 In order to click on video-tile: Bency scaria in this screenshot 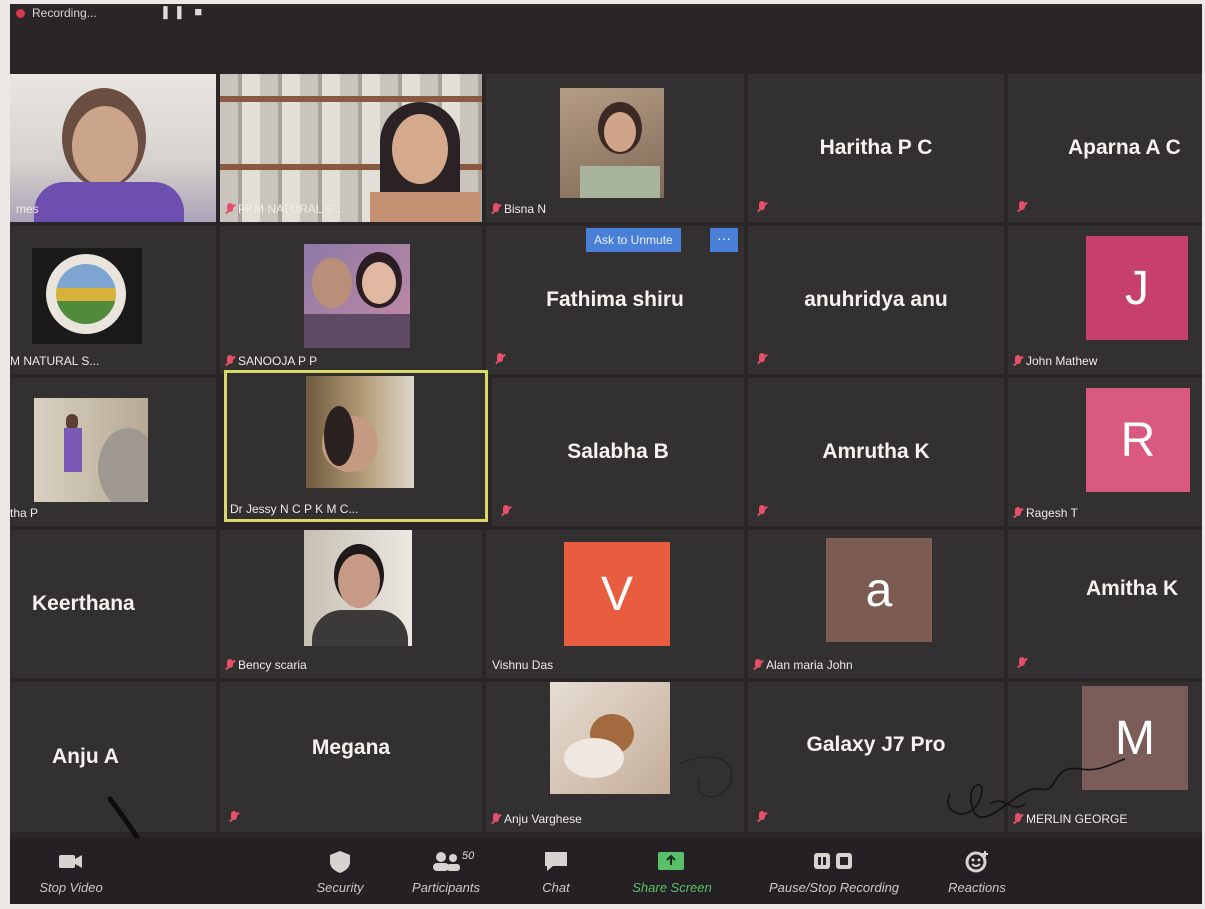, I will do `click(351, 604)`.